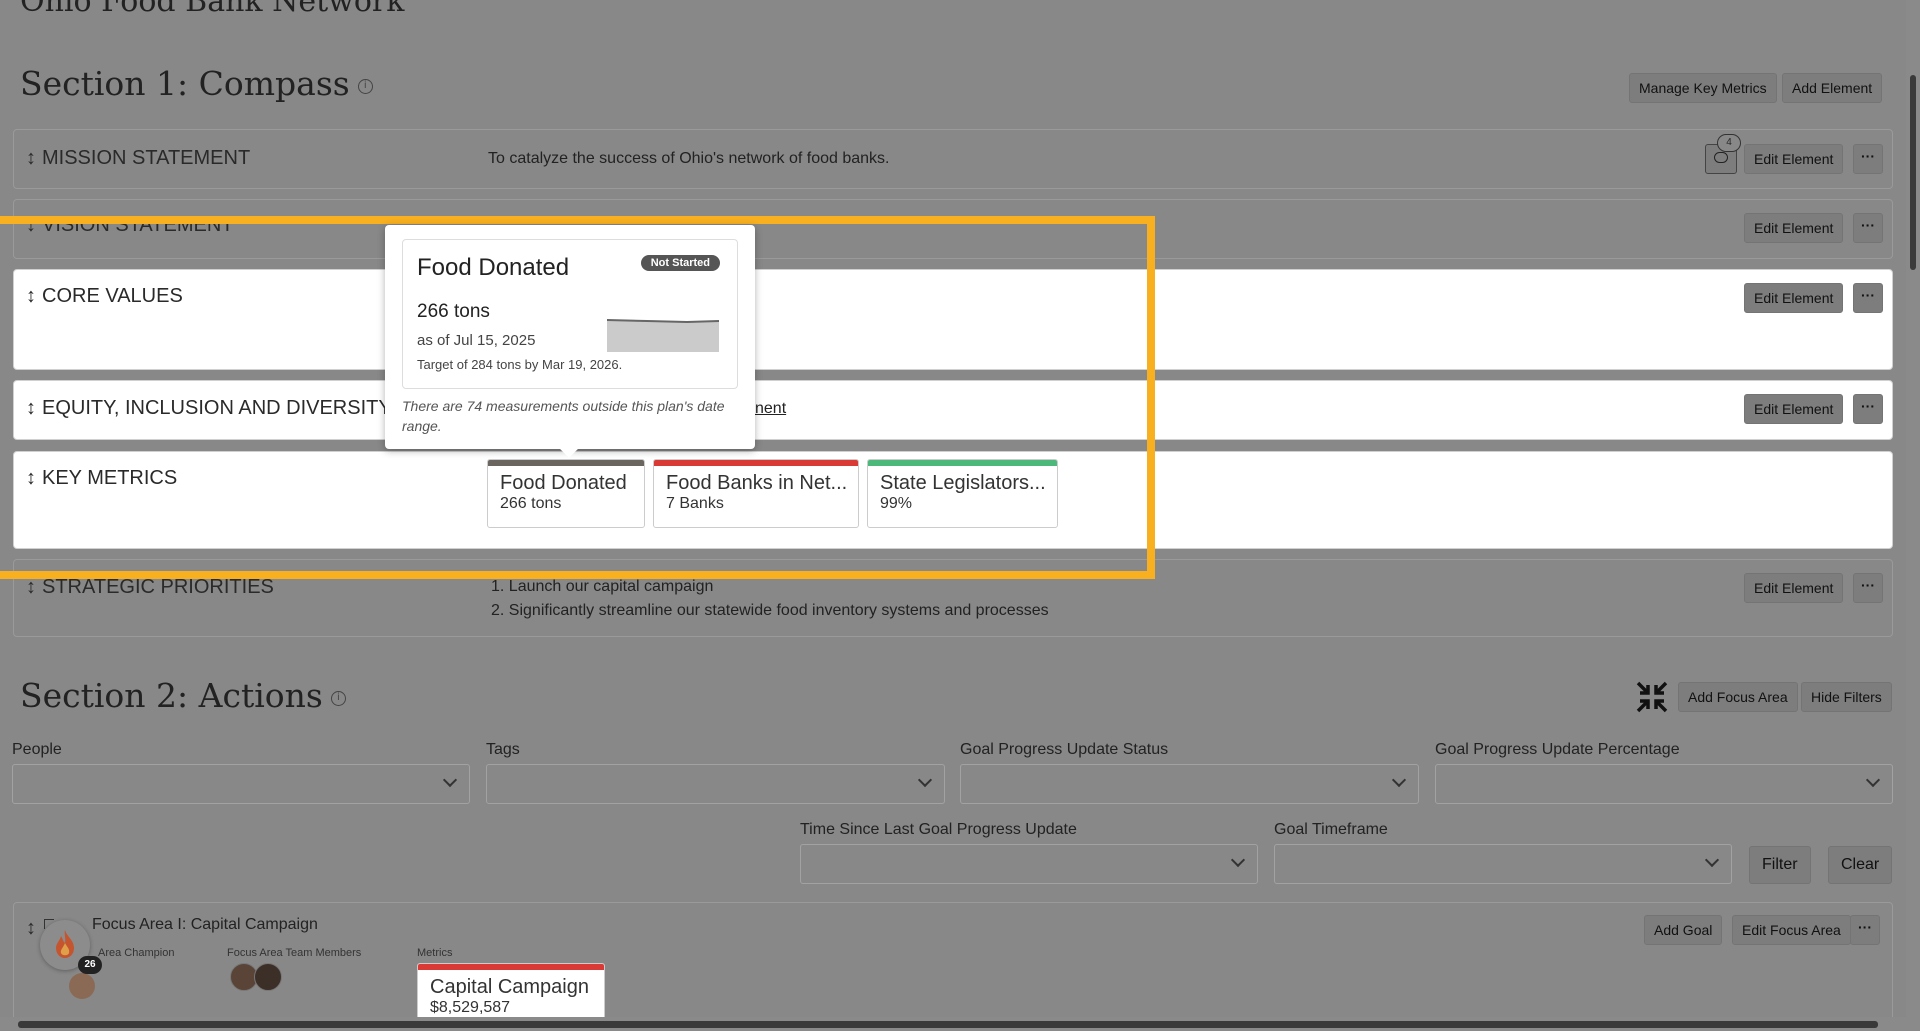  Describe the element at coordinates (294, 953) in the screenshot. I see `team-label: Focus Area Team Members` at that location.